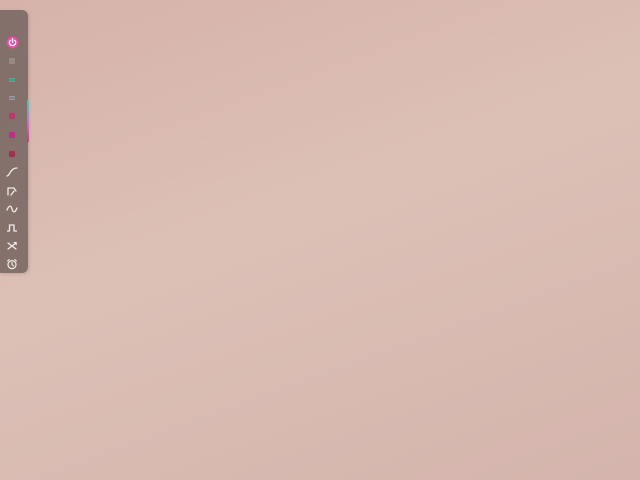 This screenshot has width=640, height=480. I want to click on curve-ramp-button, so click(12, 172).